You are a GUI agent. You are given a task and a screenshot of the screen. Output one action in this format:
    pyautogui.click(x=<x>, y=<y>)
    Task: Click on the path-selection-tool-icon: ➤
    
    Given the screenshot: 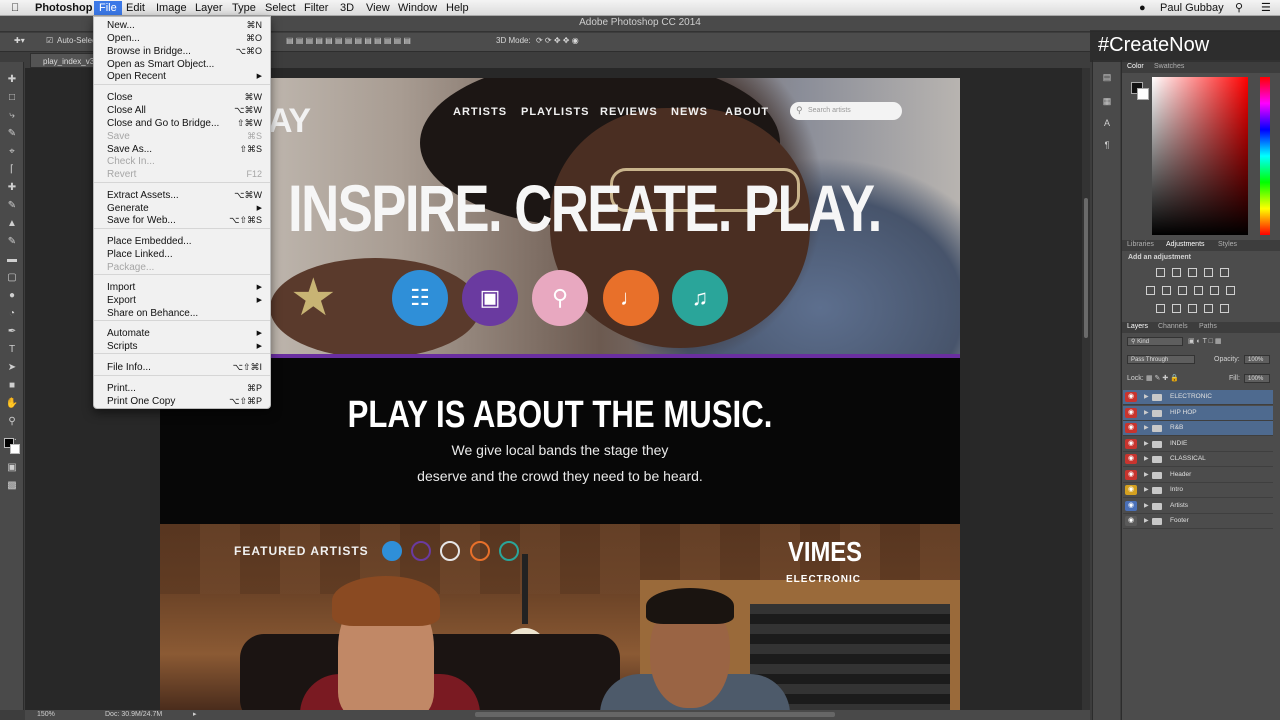 What is the action you would take?
    pyautogui.click(x=12, y=368)
    